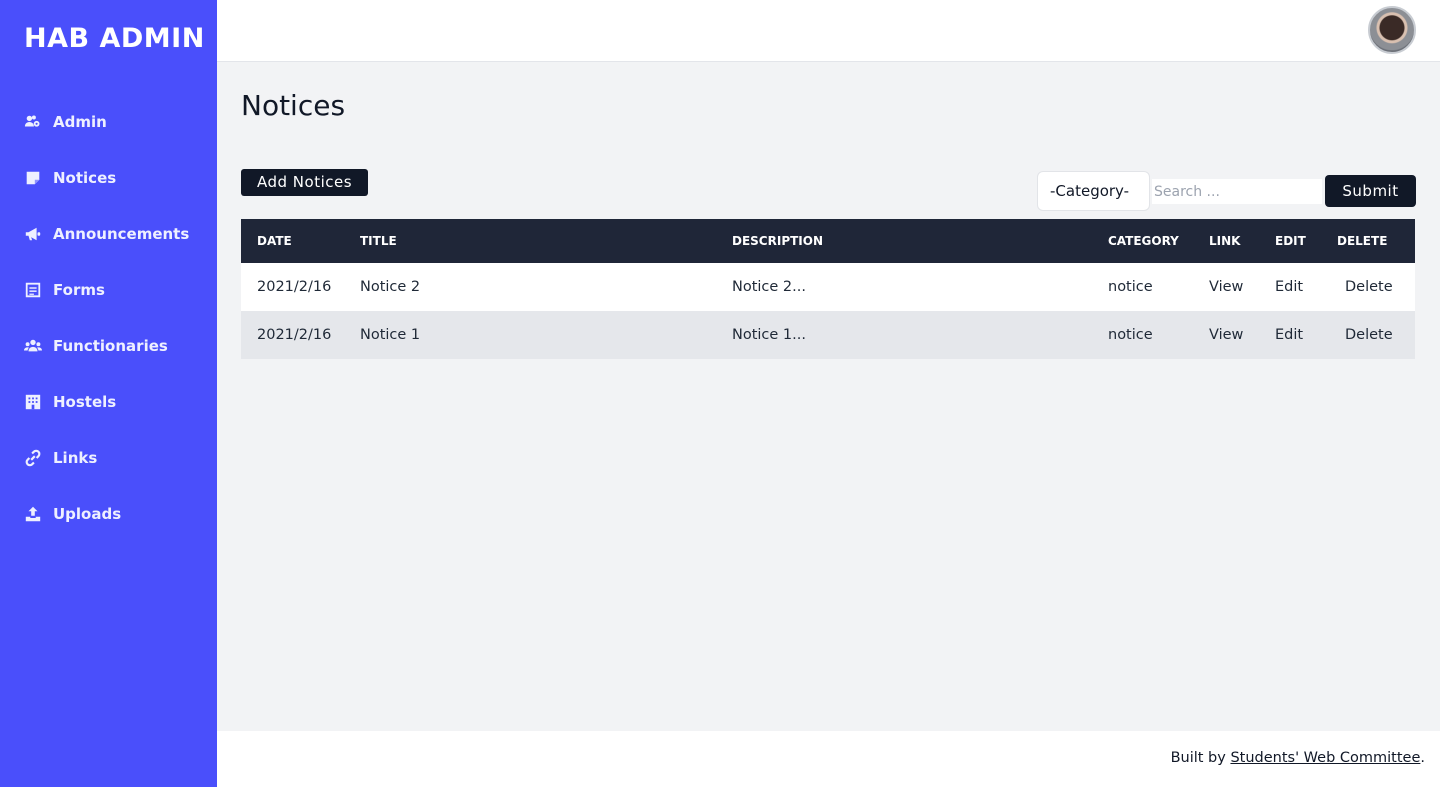  Describe the element at coordinates (33, 234) in the screenshot. I see `megaphone-icon` at that location.